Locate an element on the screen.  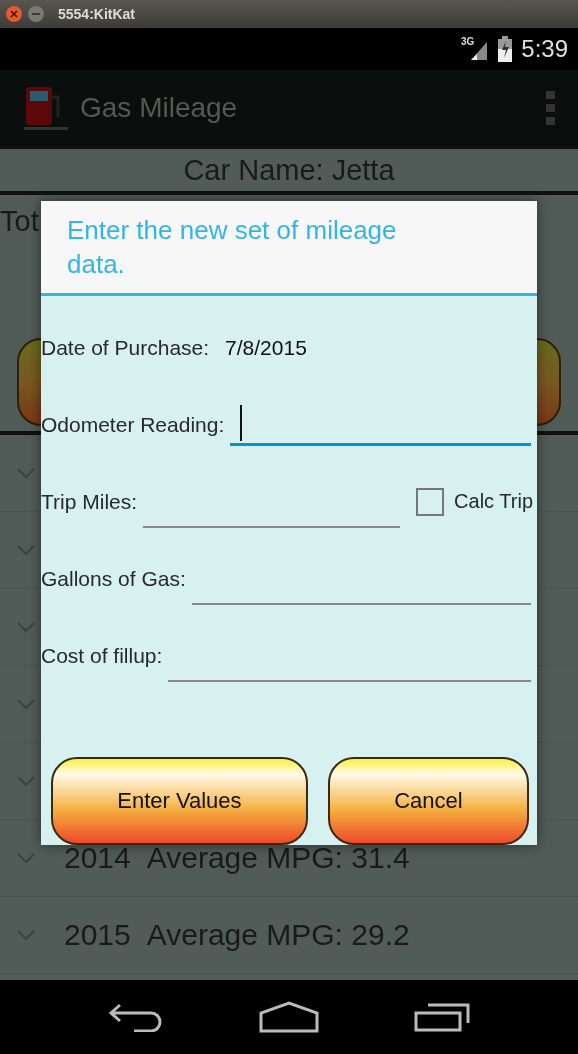
dialog-title: Enter the new set of mileage data. is located at coordinates (232, 247).